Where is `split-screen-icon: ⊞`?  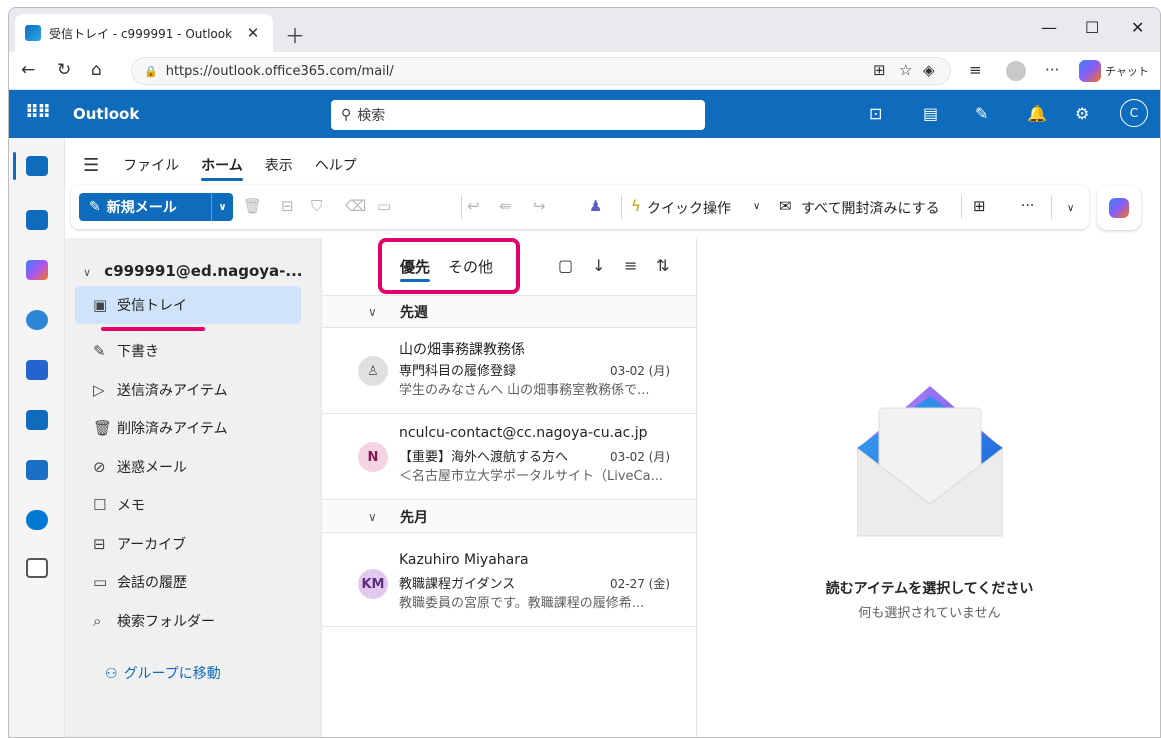
split-screen-icon: ⊞ is located at coordinates (879, 70).